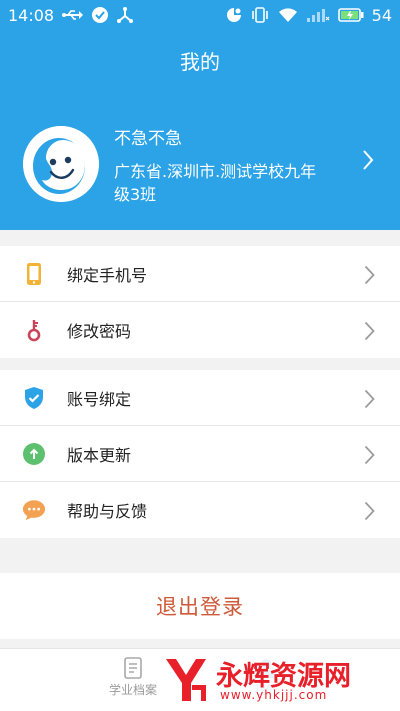 The width and height of the screenshot is (400, 711). I want to click on menu-item-label: 绑定手机号, so click(107, 275).